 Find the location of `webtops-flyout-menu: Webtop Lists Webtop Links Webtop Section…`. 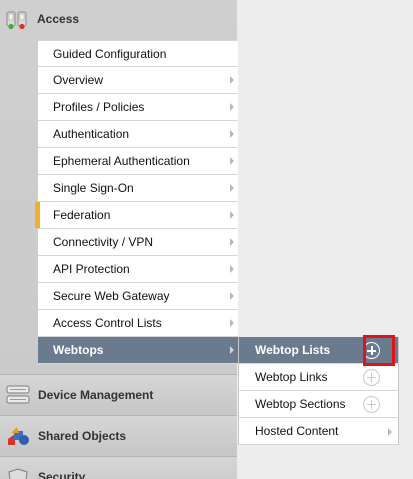

webtops-flyout-menu: Webtop Lists Webtop Links Webtop Section… is located at coordinates (318, 390).